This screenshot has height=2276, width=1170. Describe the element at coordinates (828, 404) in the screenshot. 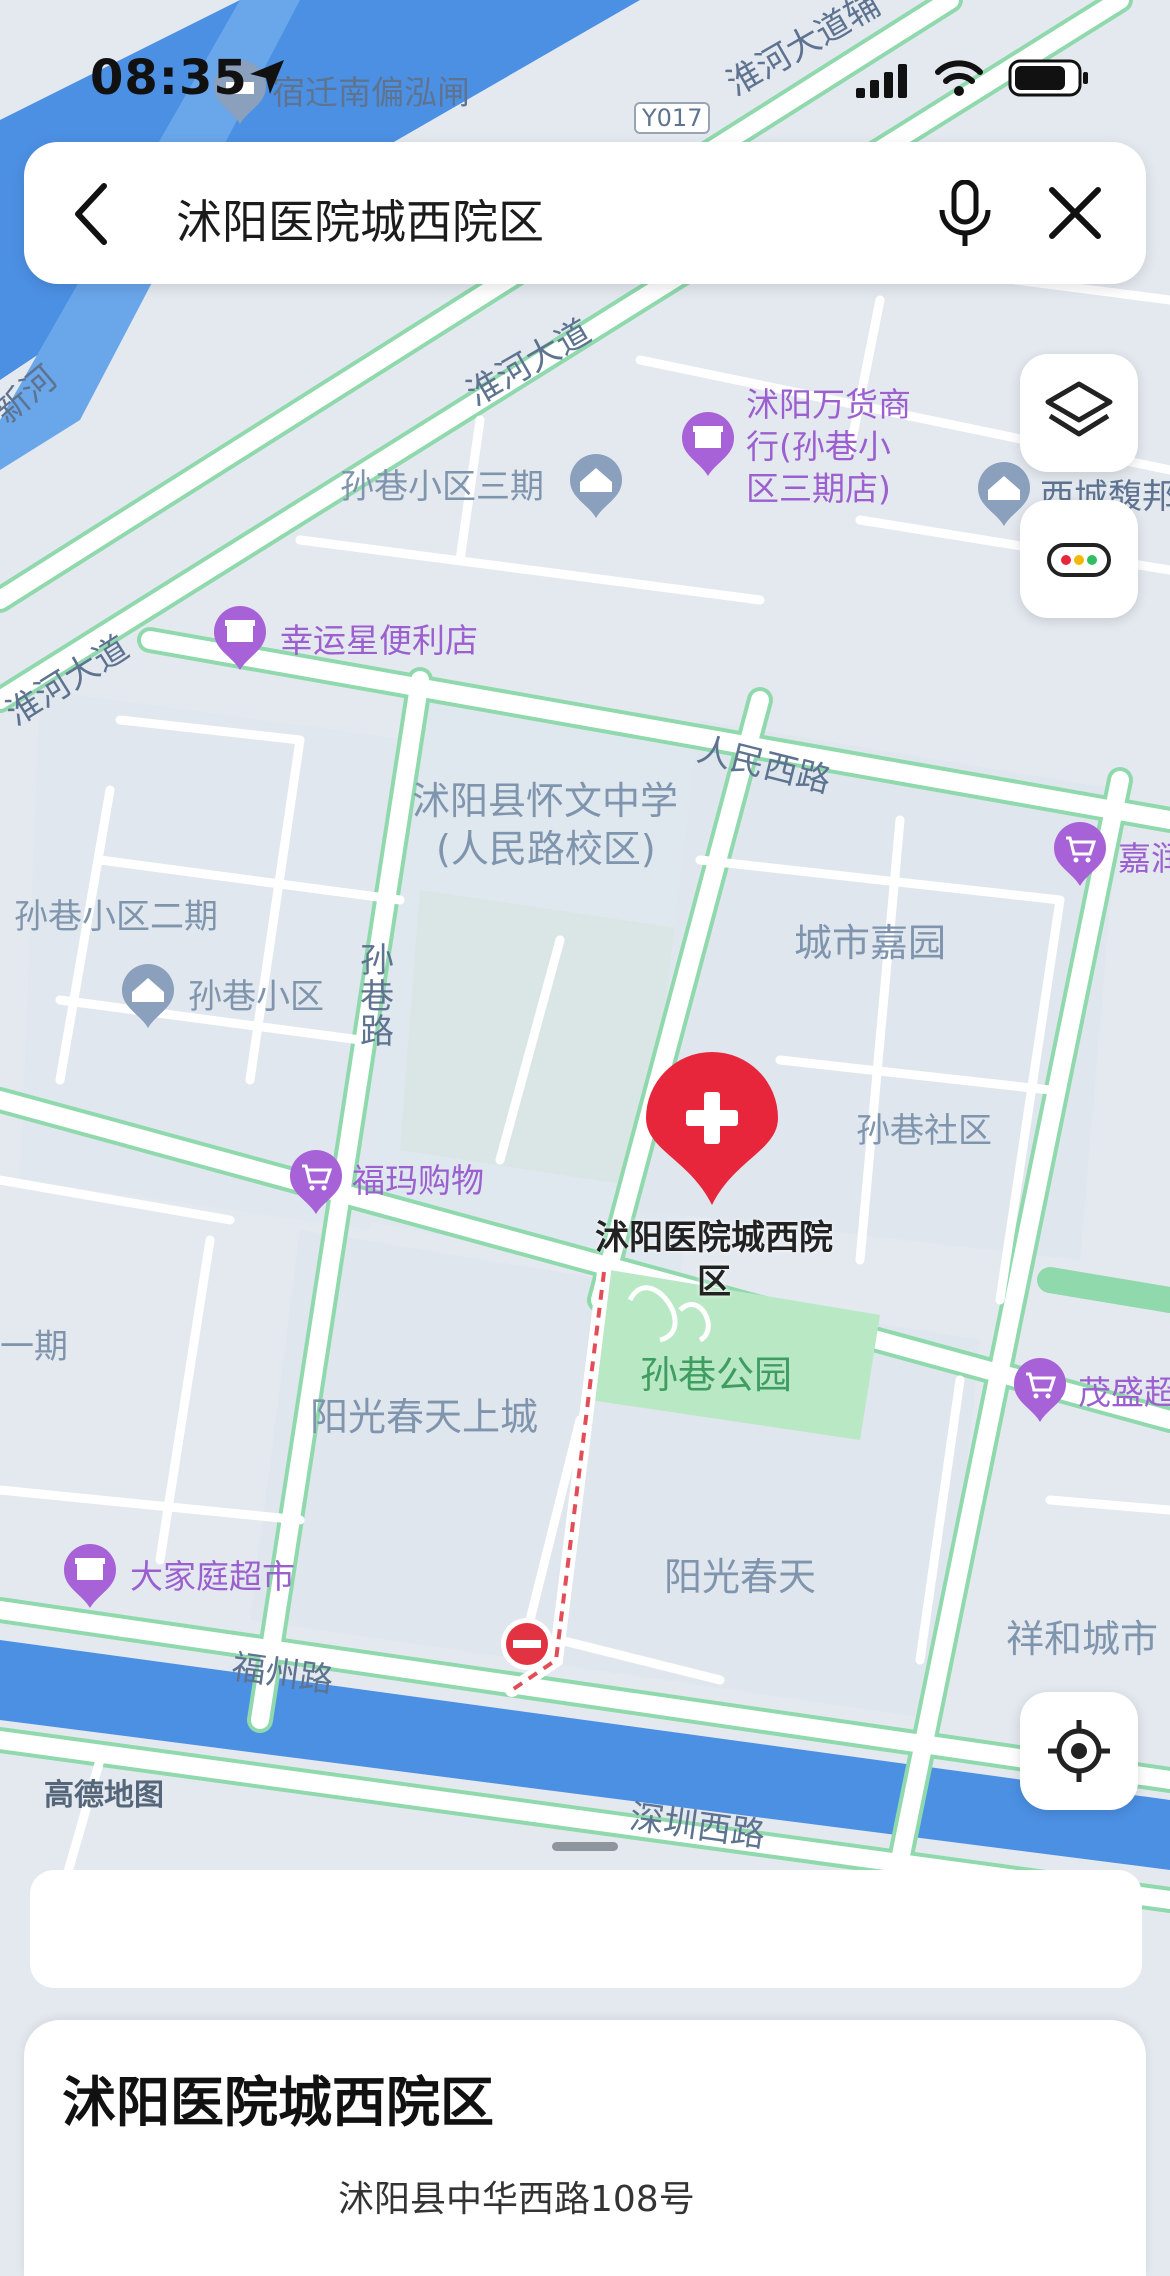

I see `poi-label: 沭阳万货商` at that location.